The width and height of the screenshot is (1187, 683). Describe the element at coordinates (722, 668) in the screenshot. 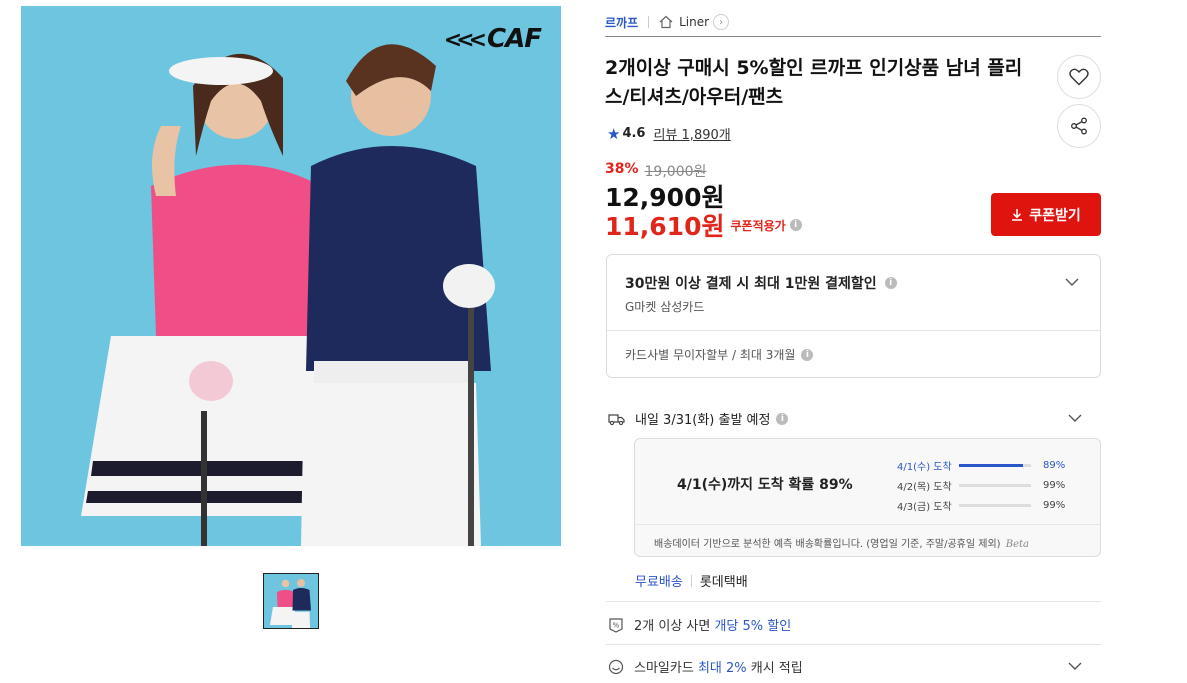

I see `smile-highlight: 최대 2%` at that location.